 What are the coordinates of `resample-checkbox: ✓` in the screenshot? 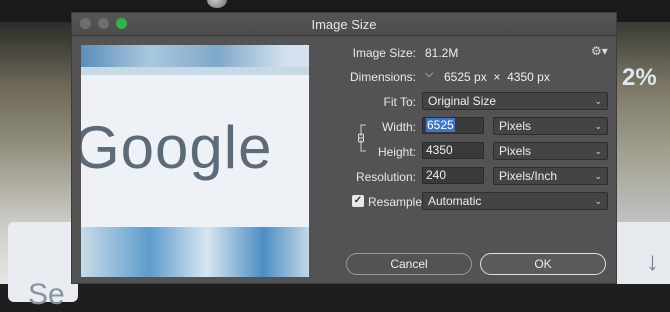 It's located at (358, 201).